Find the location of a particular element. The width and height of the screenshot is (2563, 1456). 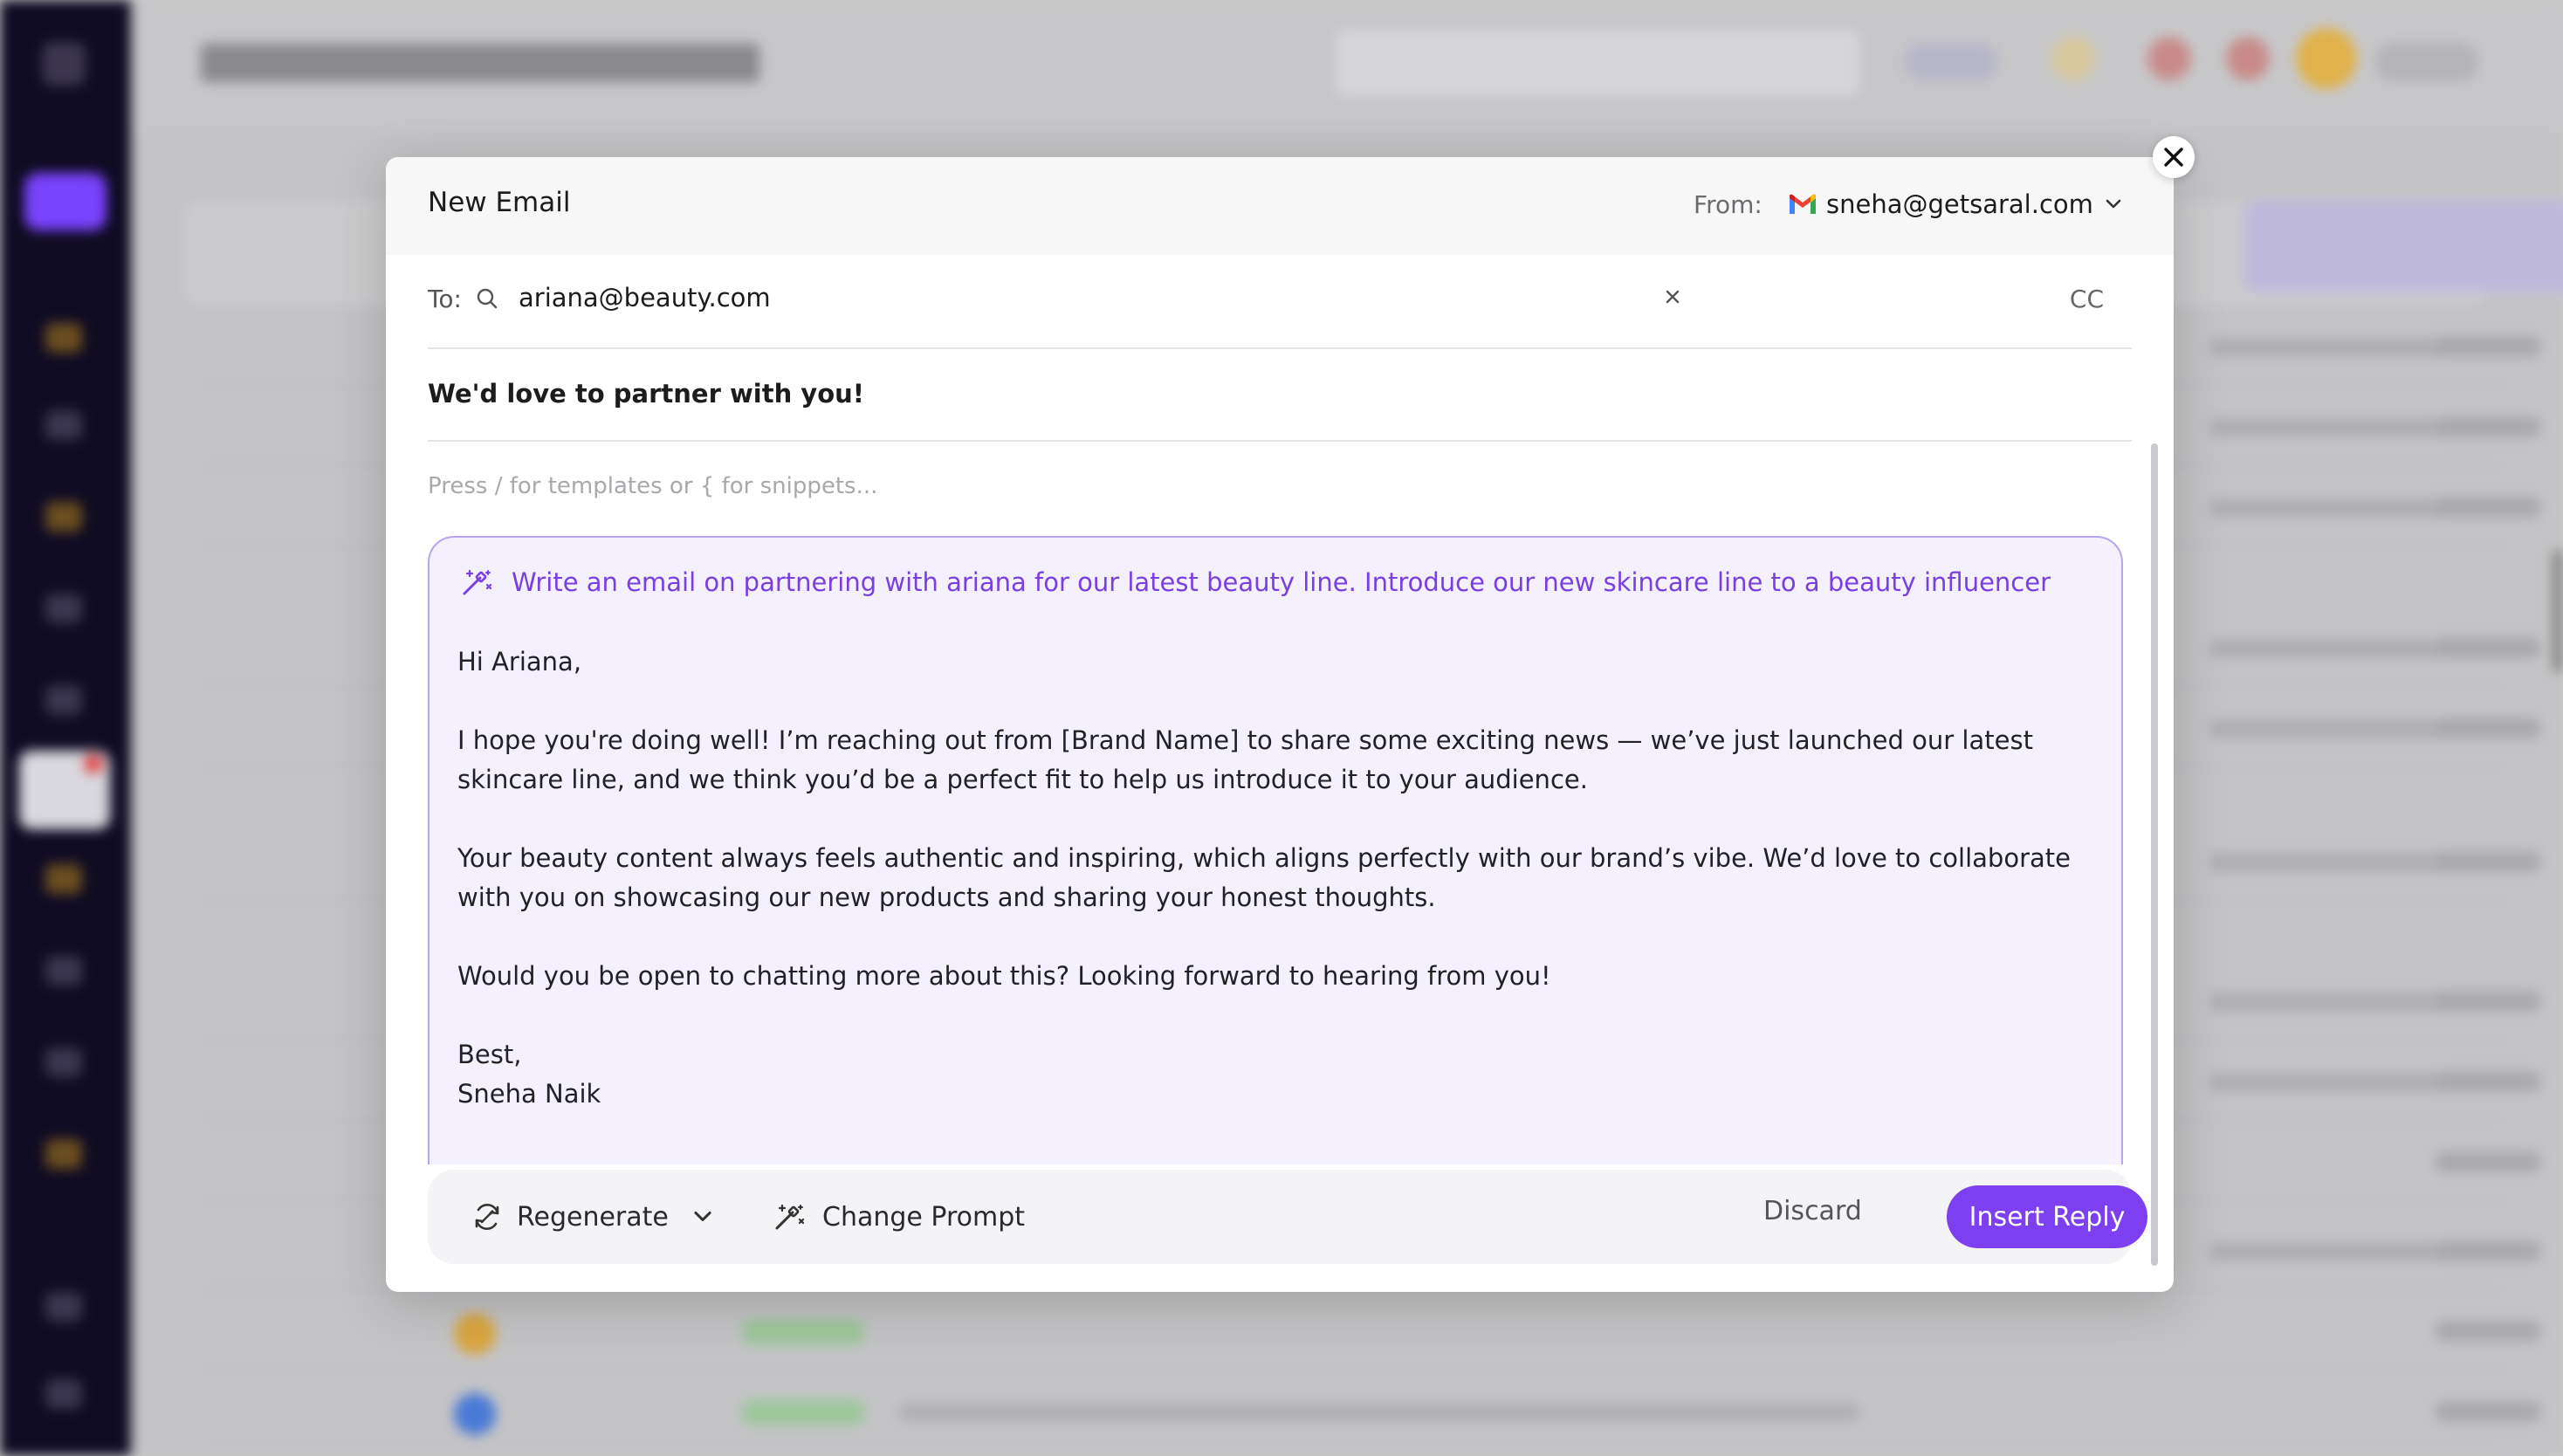

modal-header: New Email From: sneha@getsaral.com is located at coordinates (1280, 206).